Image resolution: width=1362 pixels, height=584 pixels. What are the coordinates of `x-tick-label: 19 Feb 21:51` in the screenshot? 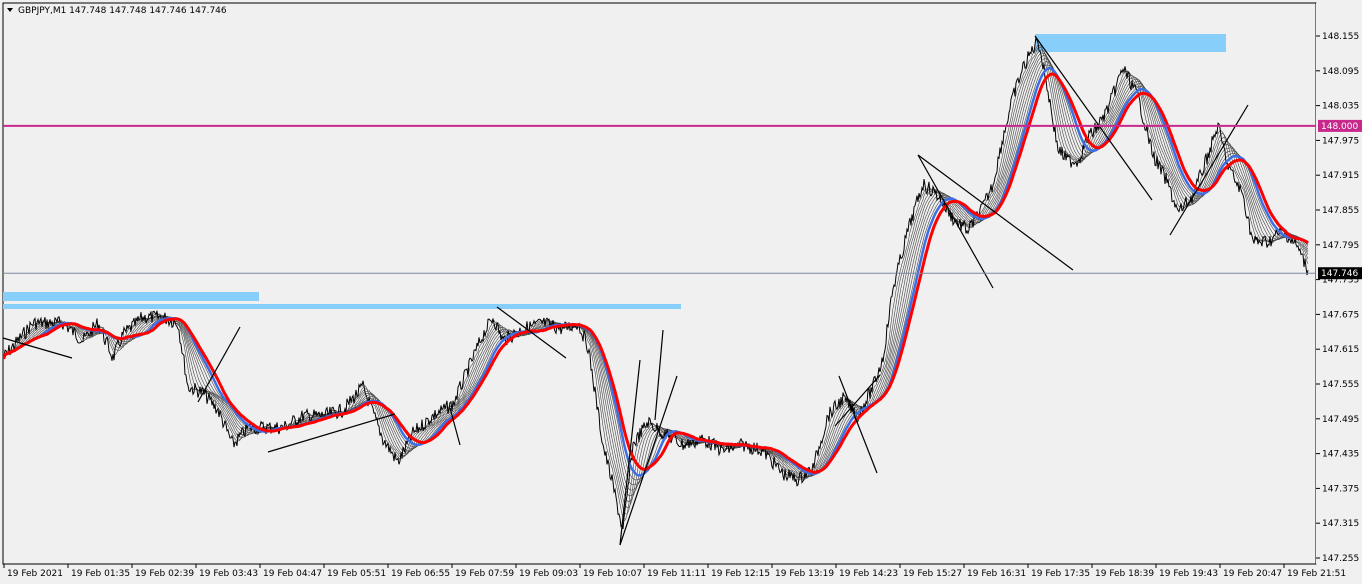 It's located at (1316, 574).